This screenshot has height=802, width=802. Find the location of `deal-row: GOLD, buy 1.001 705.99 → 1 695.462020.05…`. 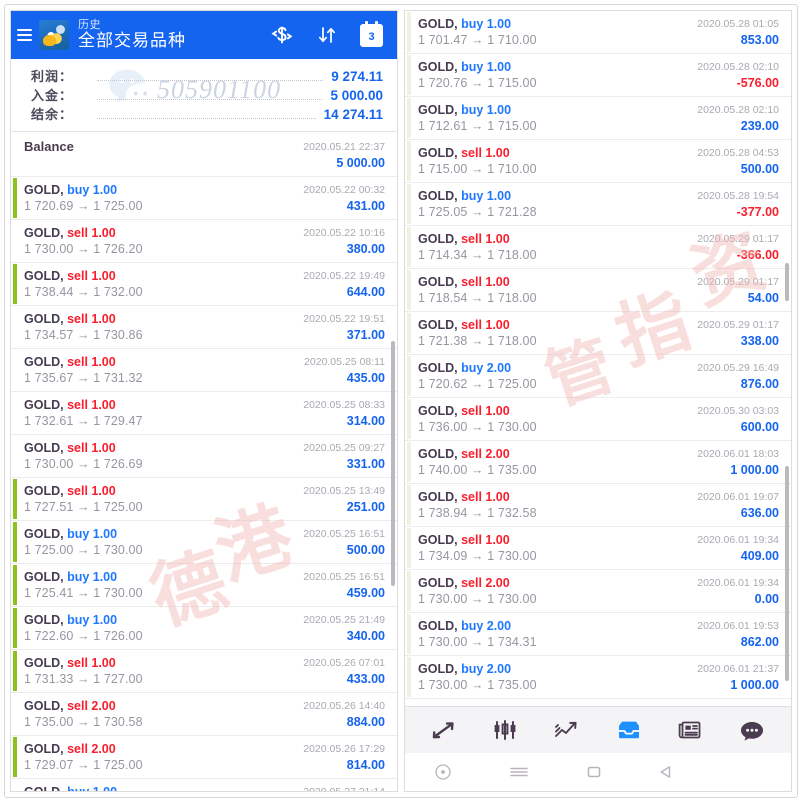

deal-row: GOLD, buy 1.001 705.99 → 1 695.462020.05… is located at coordinates (204, 785).